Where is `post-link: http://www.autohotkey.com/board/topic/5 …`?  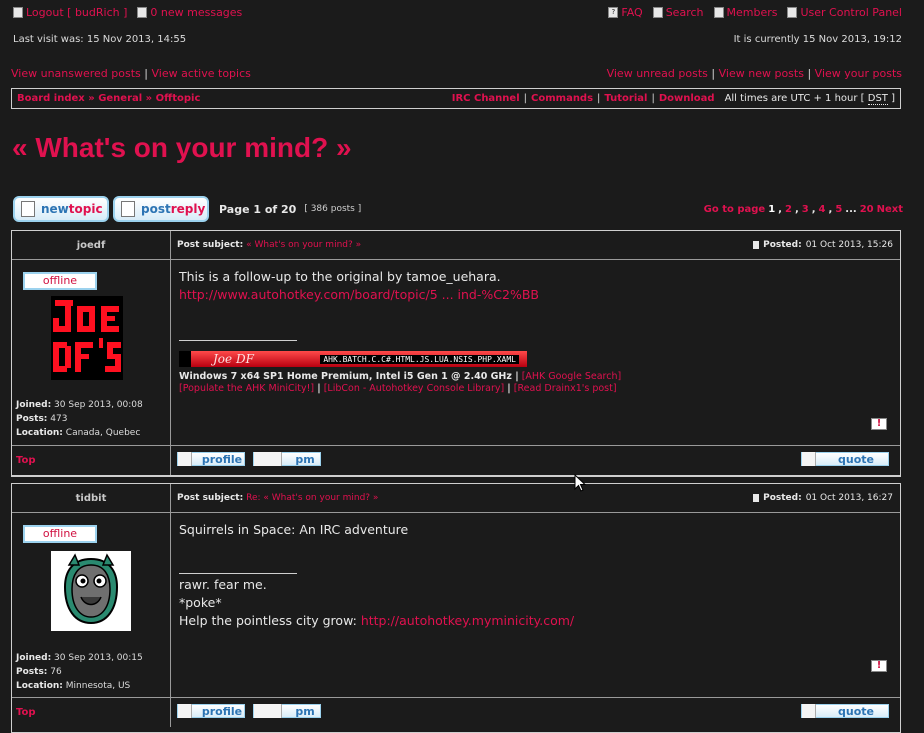 post-link: http://www.autohotkey.com/board/topic/5 … is located at coordinates (359, 294).